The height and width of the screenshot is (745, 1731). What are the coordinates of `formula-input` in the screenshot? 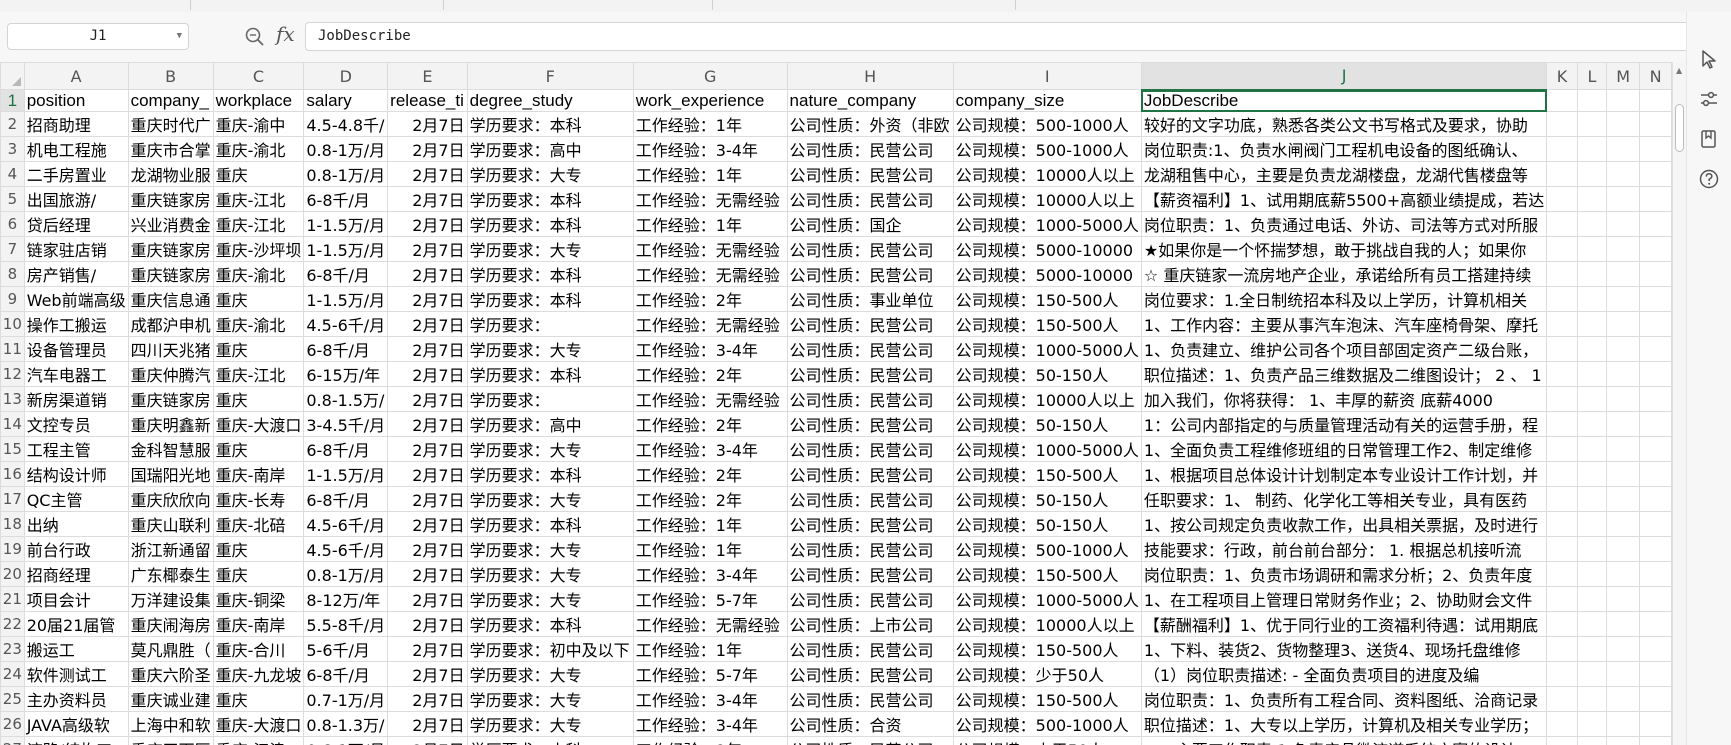 It's located at (1003, 36).